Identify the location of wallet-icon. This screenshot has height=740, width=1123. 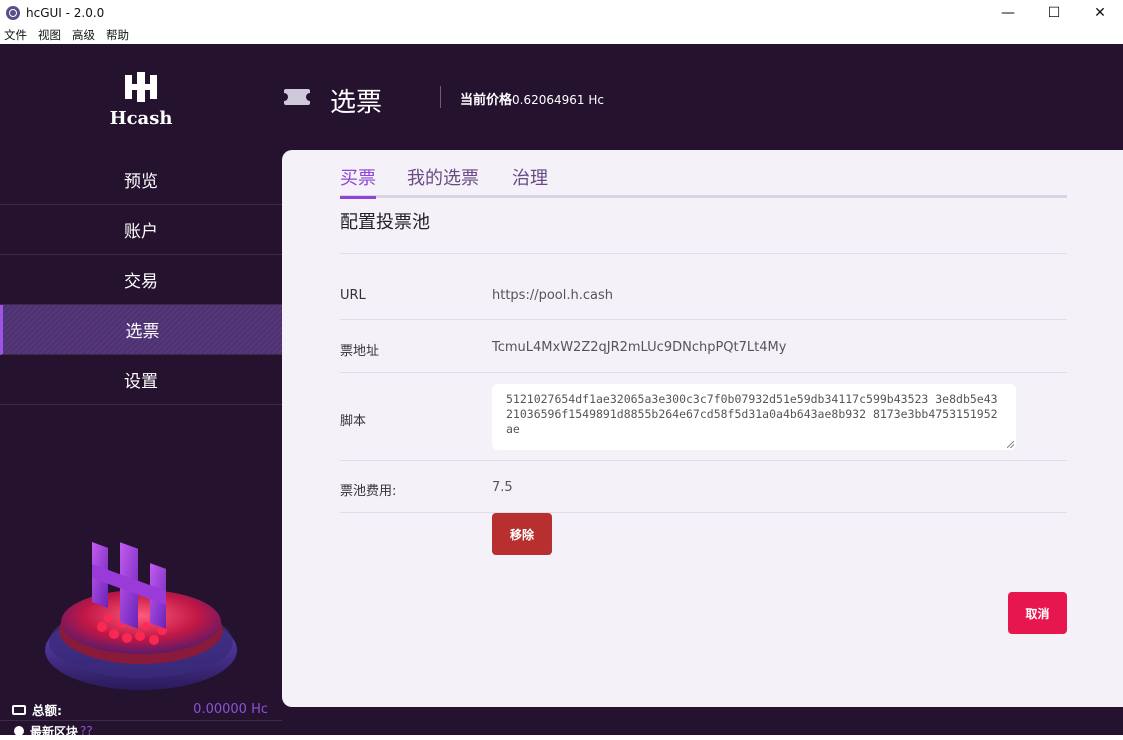
(19, 709).